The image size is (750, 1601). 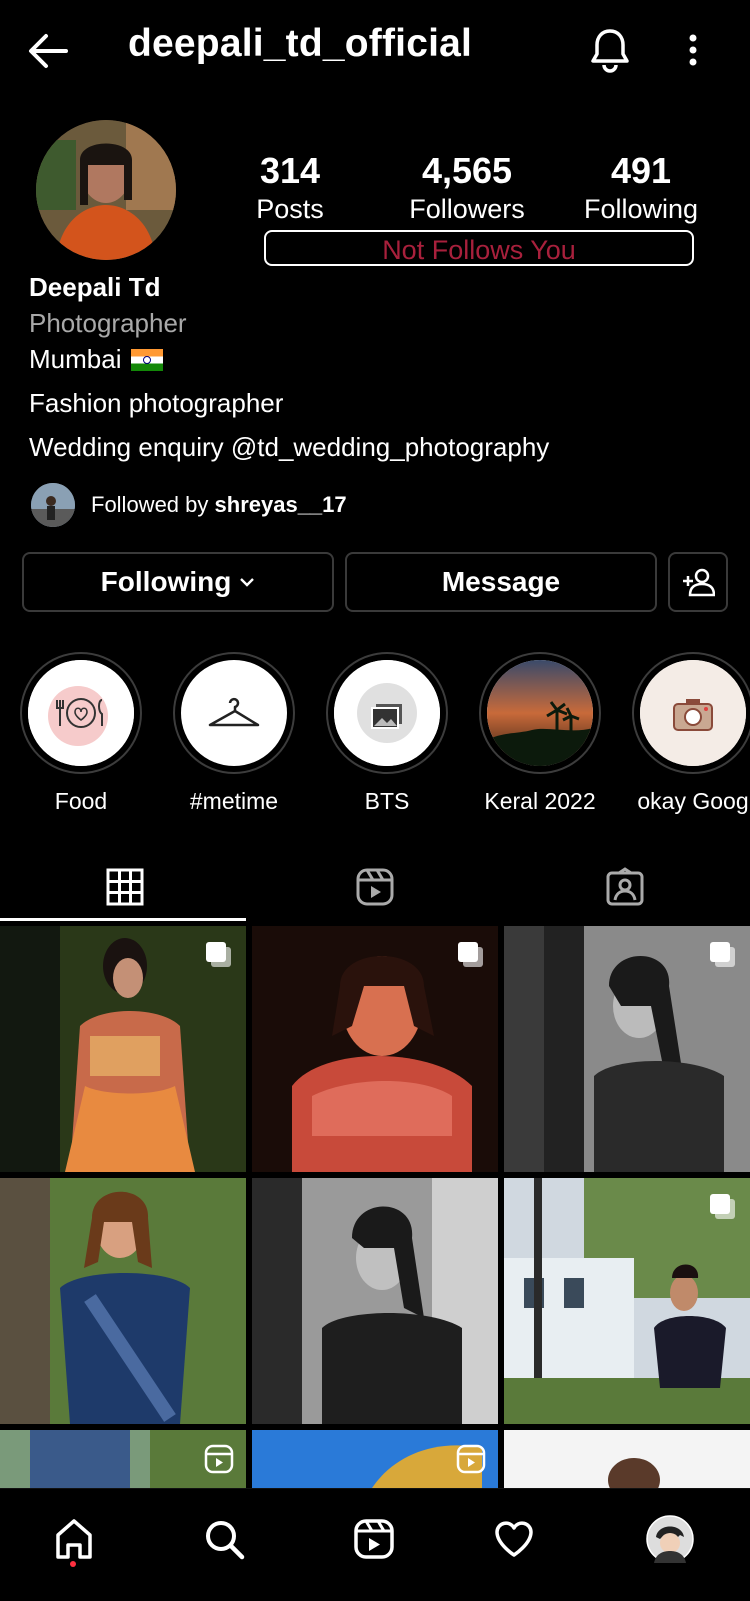 I want to click on posts-stat: 314 Posts, so click(x=290, y=188).